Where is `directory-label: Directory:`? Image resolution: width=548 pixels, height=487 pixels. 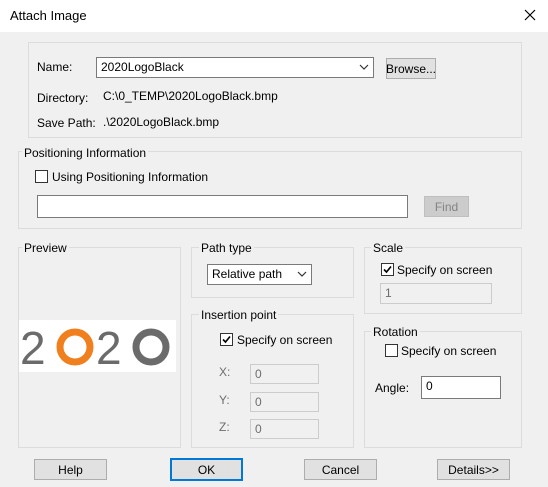 directory-label: Directory: is located at coordinates (63, 98).